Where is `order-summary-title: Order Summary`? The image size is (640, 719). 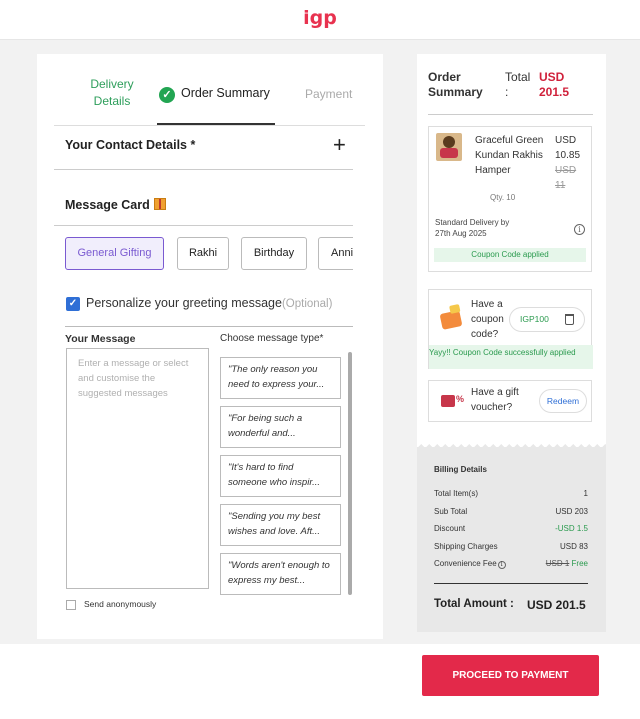
order-summary-title: Order Summary is located at coordinates (455, 84).